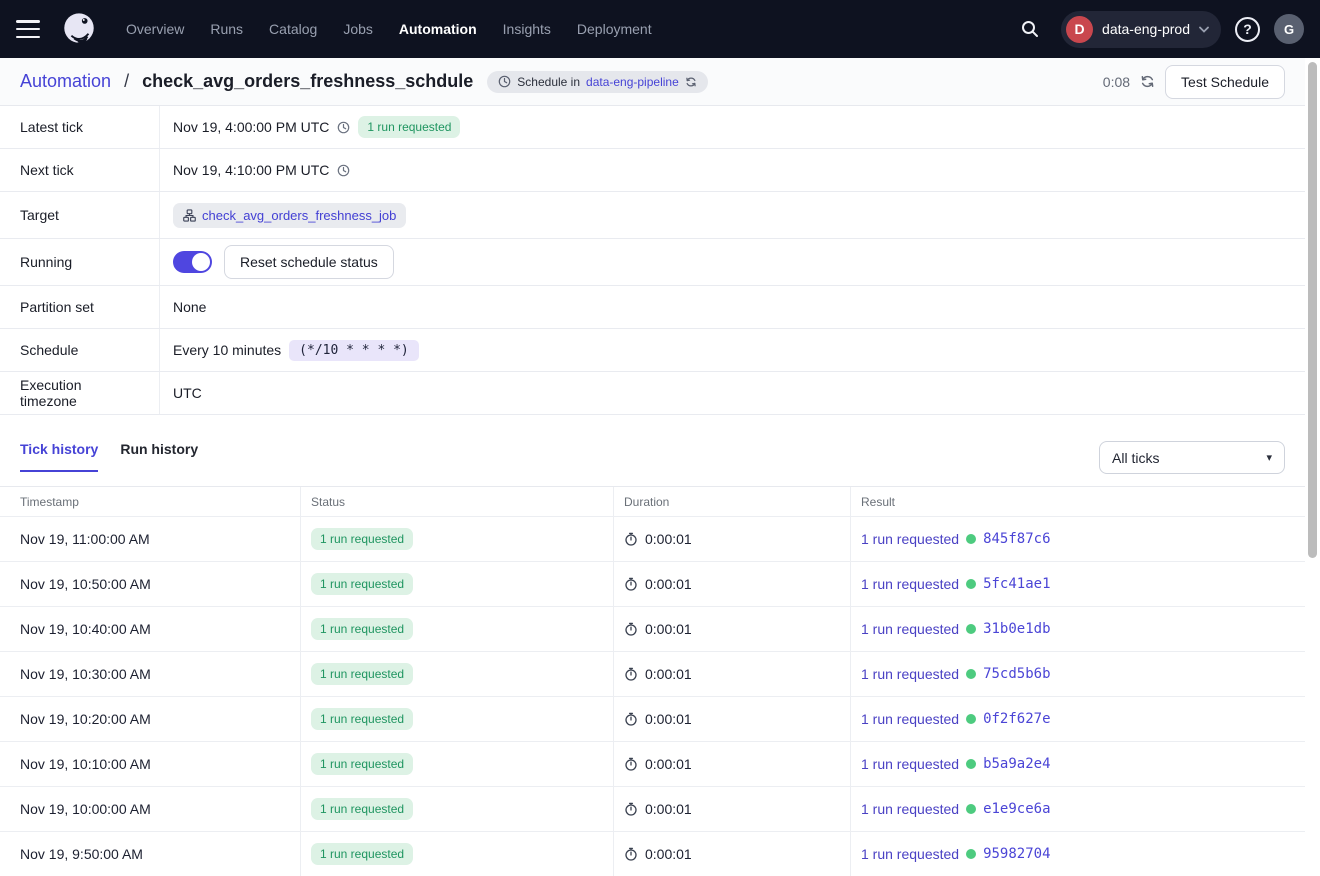 The image size is (1320, 876). Describe the element at coordinates (1080, 29) in the screenshot. I see `workspace-avatar: D` at that location.